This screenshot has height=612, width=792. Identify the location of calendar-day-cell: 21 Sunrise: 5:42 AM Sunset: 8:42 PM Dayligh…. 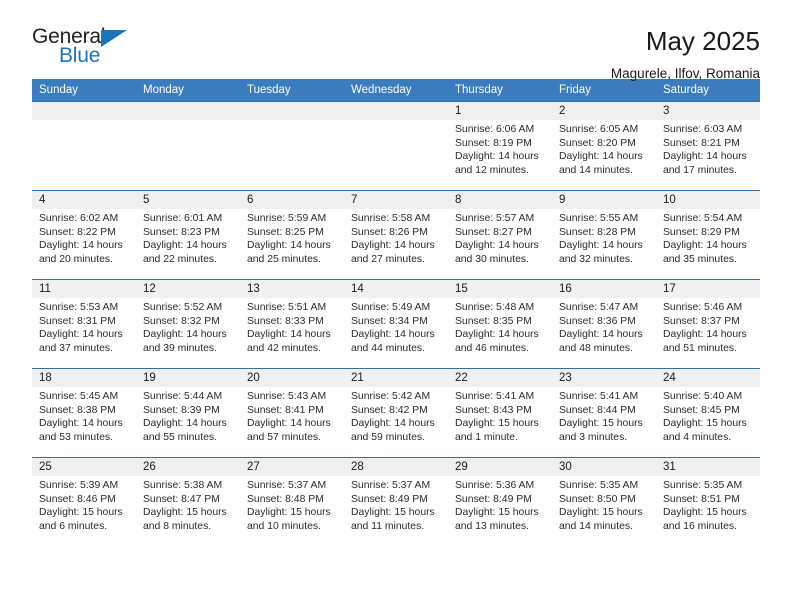
(396, 413).